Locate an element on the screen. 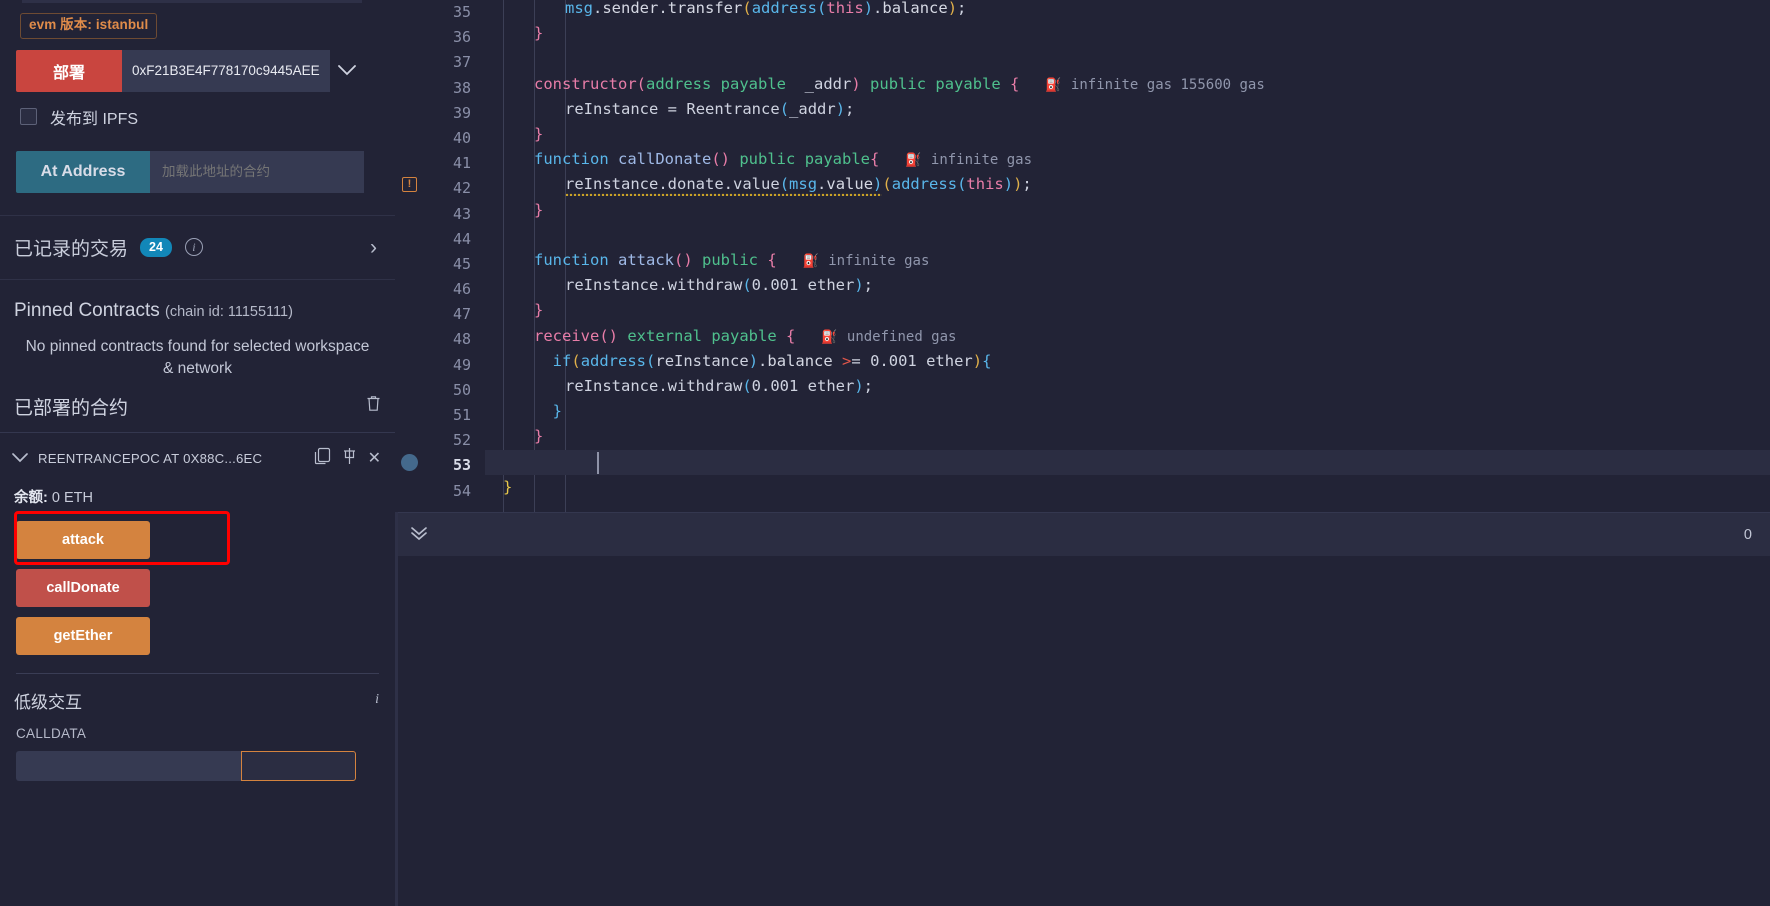 This screenshot has width=1770, height=906. deployed-contracts-title: 已部署的合约 is located at coordinates (71, 408).